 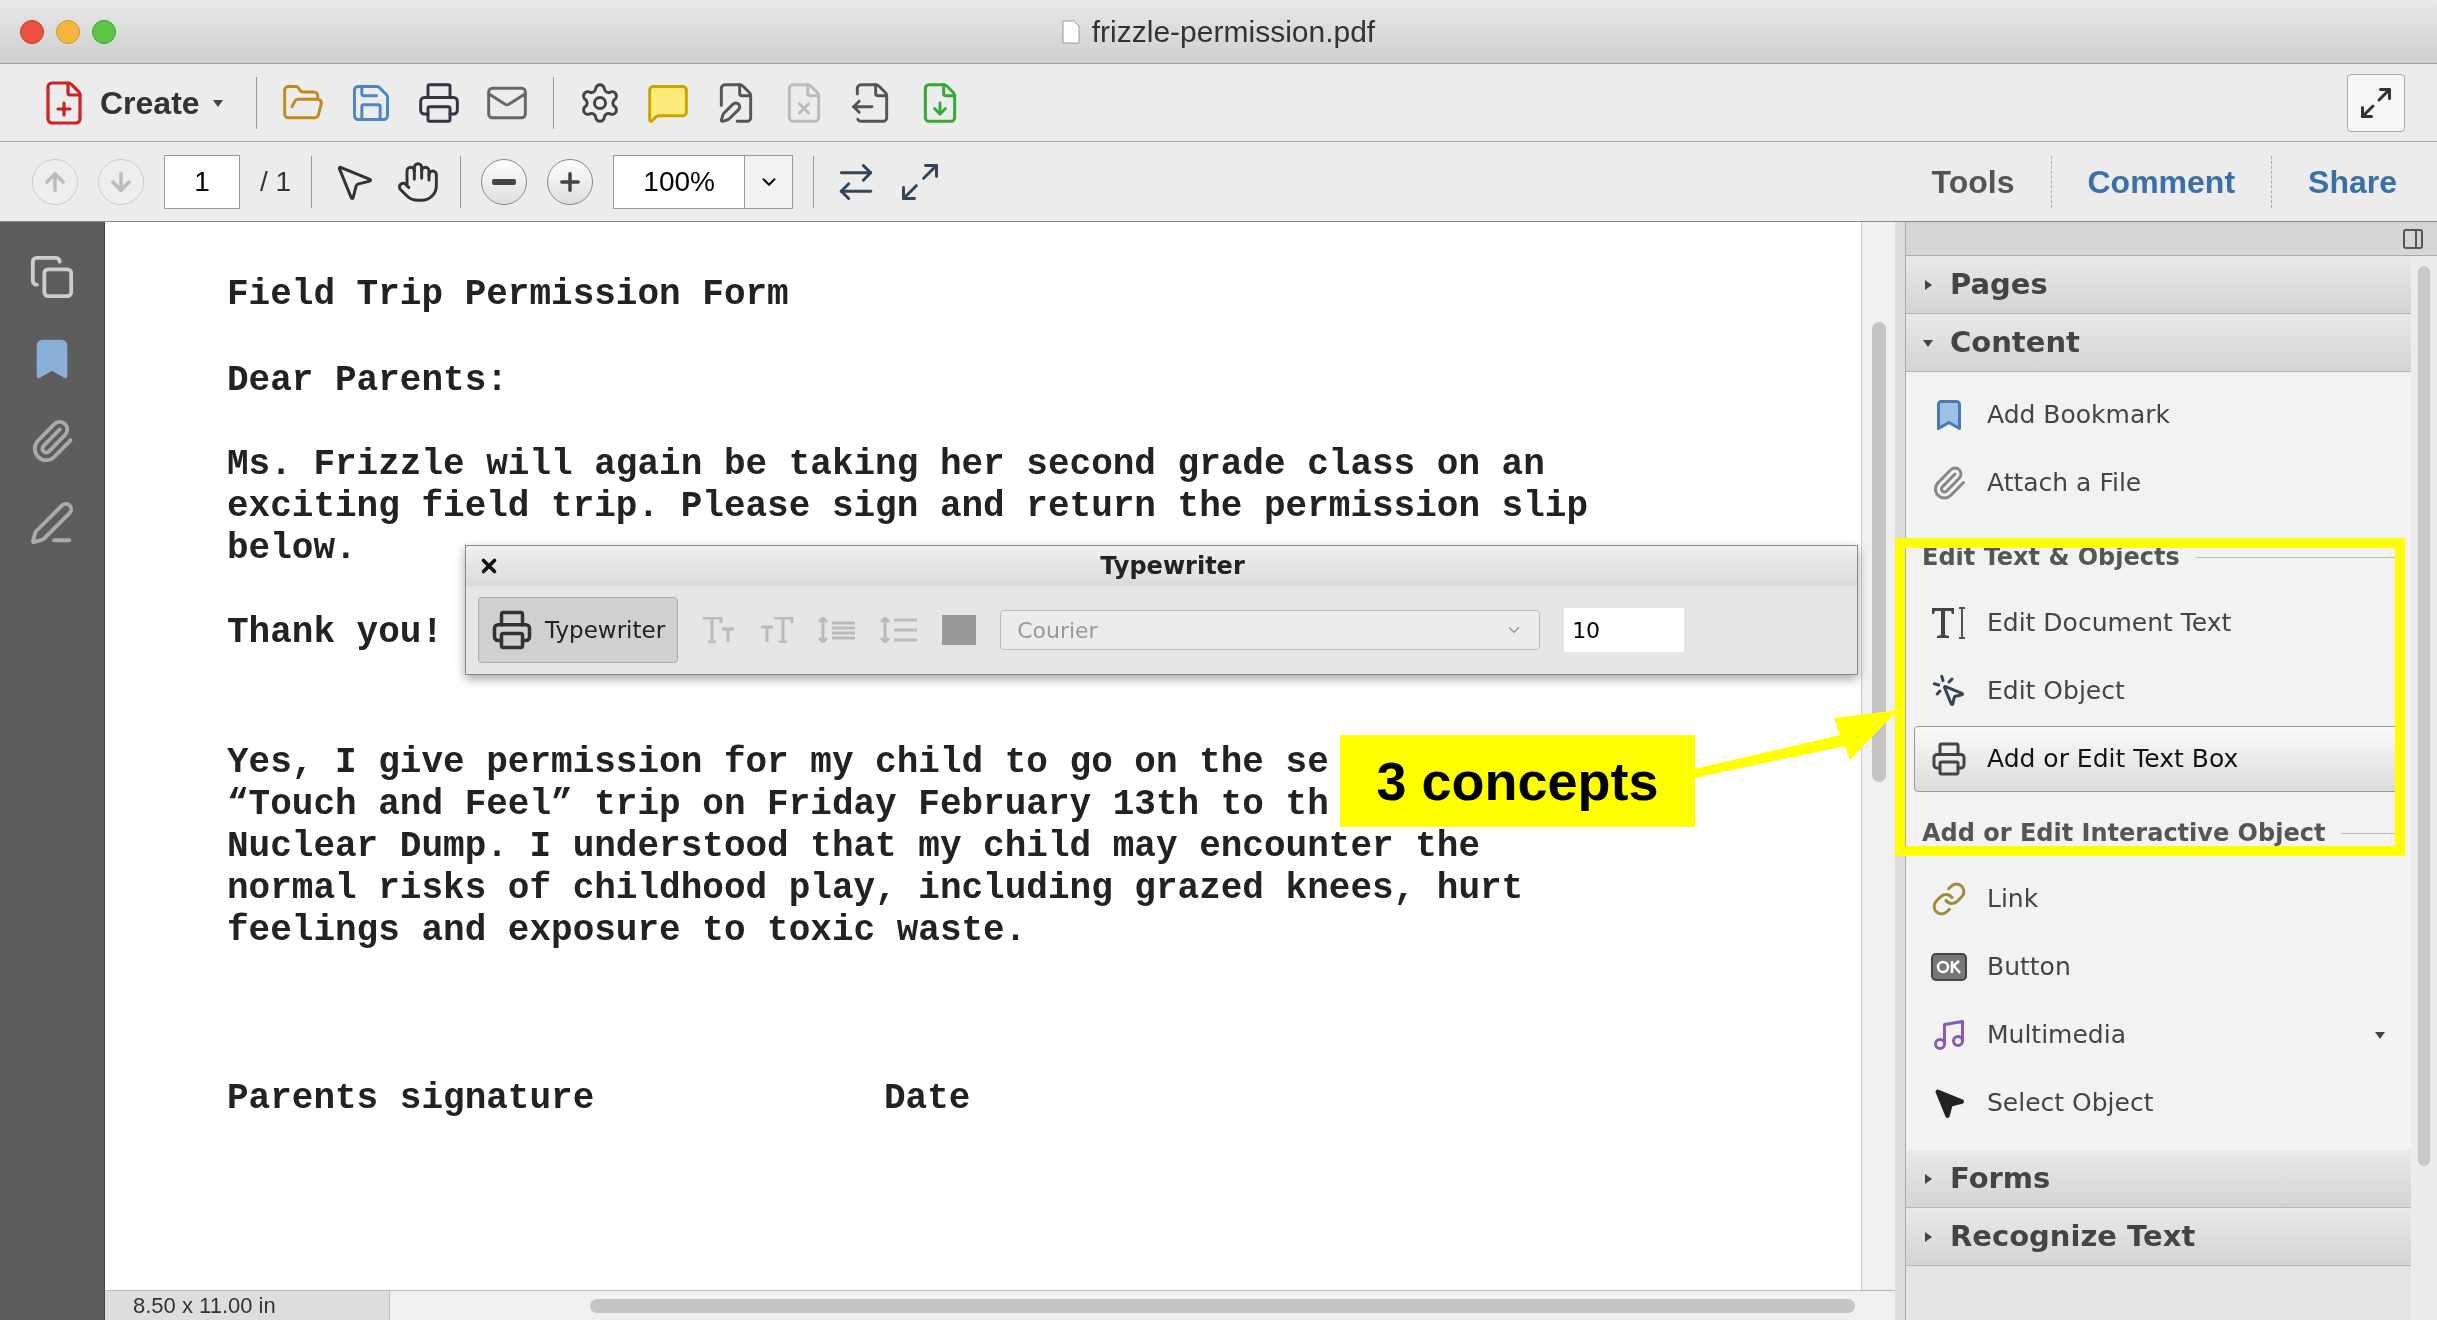 I want to click on typewriter-button: Typewriter, so click(x=578, y=630).